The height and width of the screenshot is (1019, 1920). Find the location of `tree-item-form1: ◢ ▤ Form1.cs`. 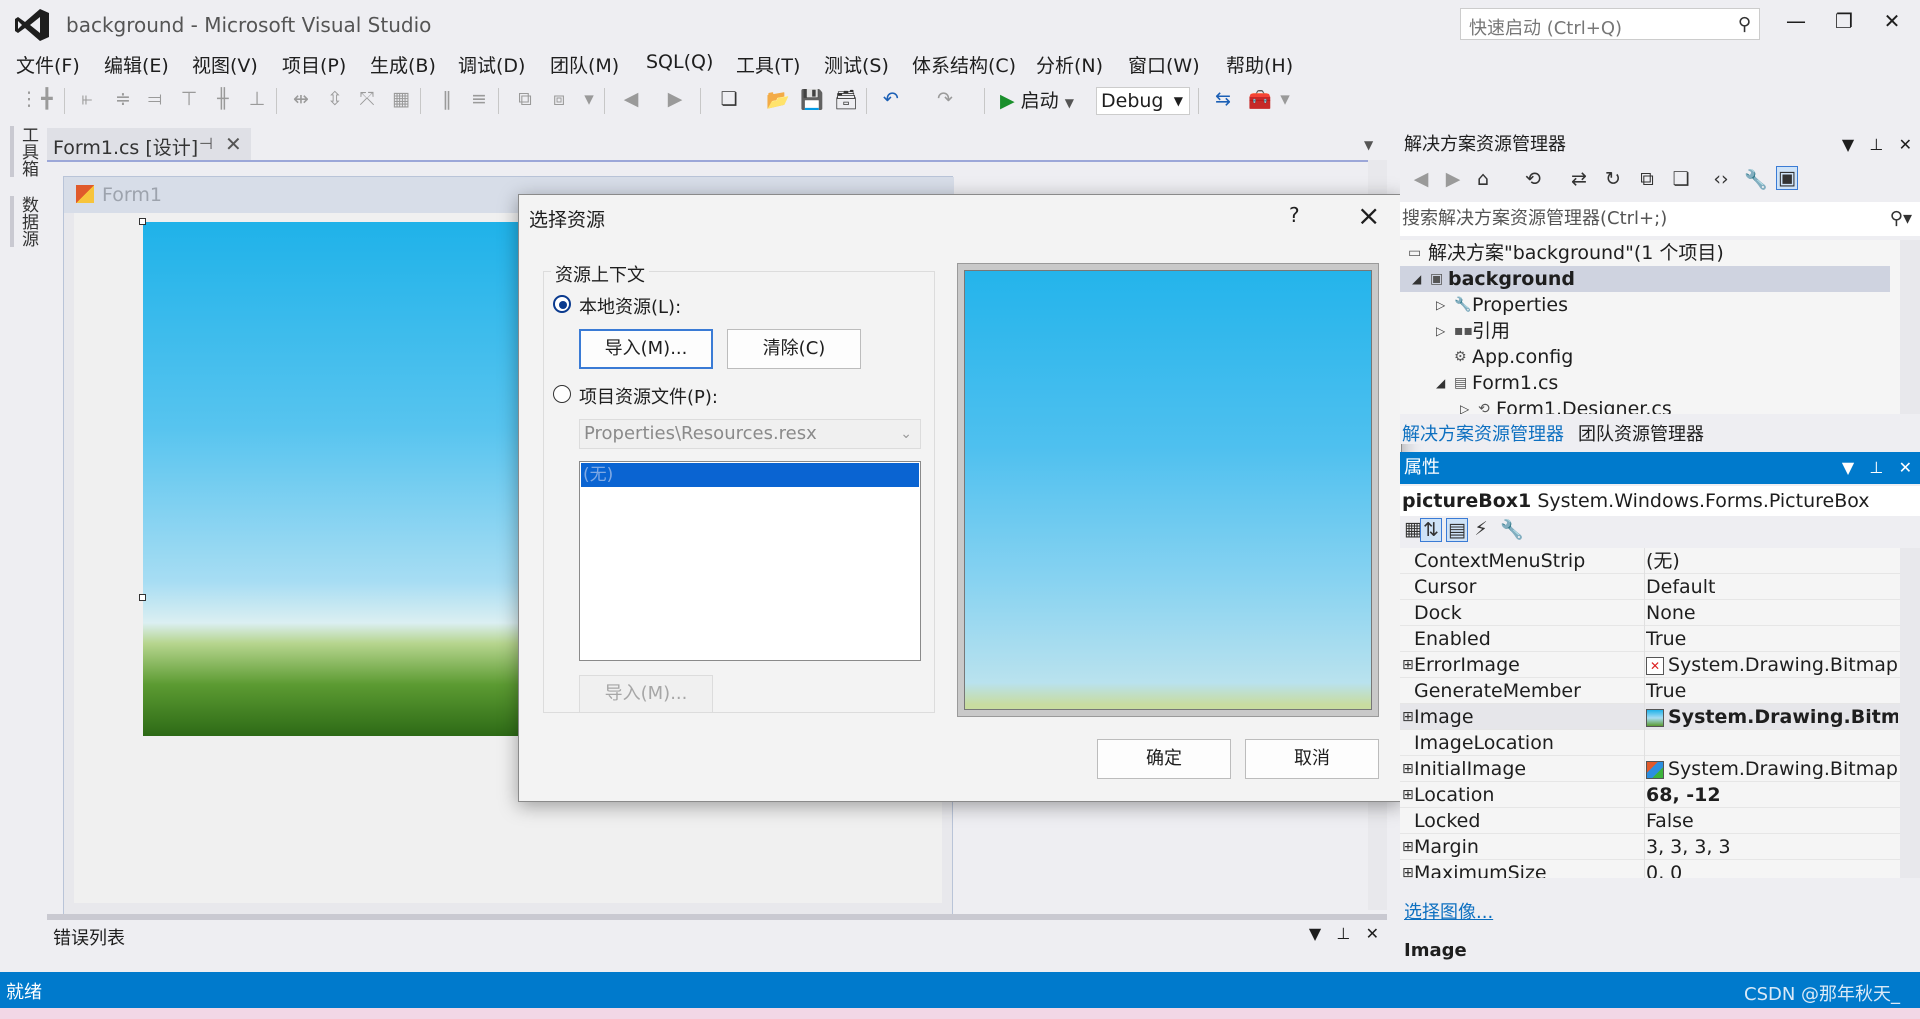

tree-item-form1: ◢ ▤ Form1.cs is located at coordinates (1645, 383).